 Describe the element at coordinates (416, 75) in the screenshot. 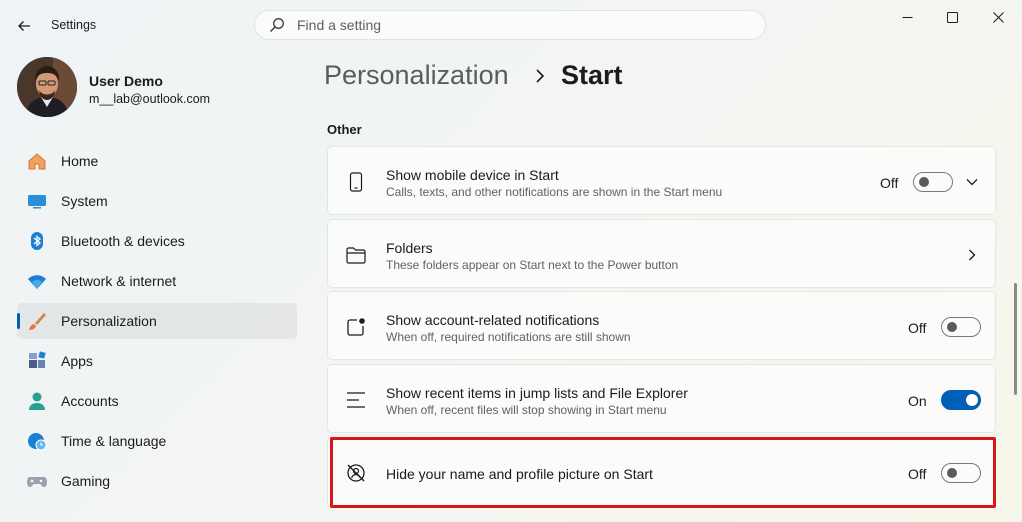

I see `breadcrumb-parent: Personalization` at that location.